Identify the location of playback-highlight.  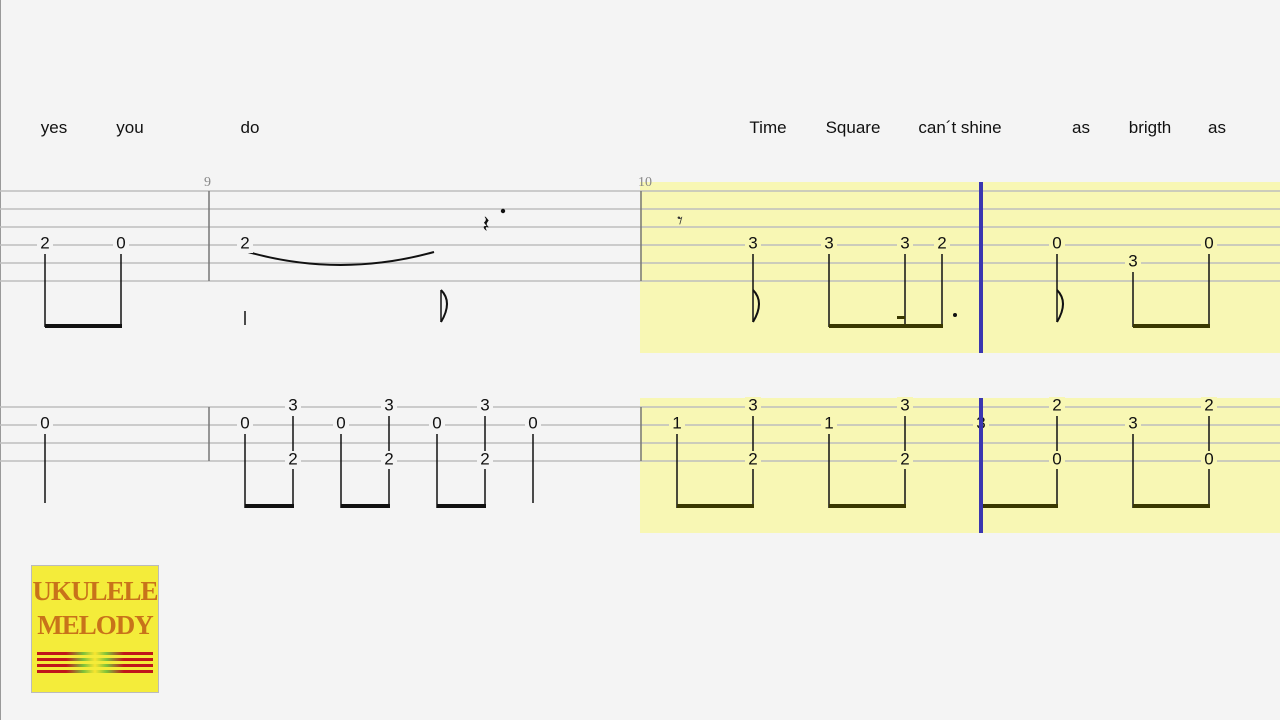
(960, 465).